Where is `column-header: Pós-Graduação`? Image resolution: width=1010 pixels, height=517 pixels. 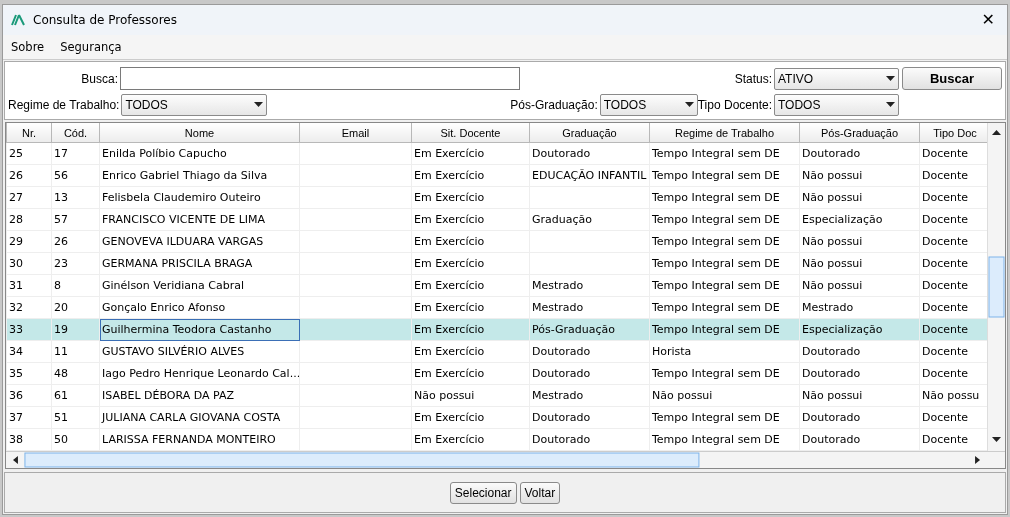
column-header: Pós-Graduação is located at coordinates (859, 133).